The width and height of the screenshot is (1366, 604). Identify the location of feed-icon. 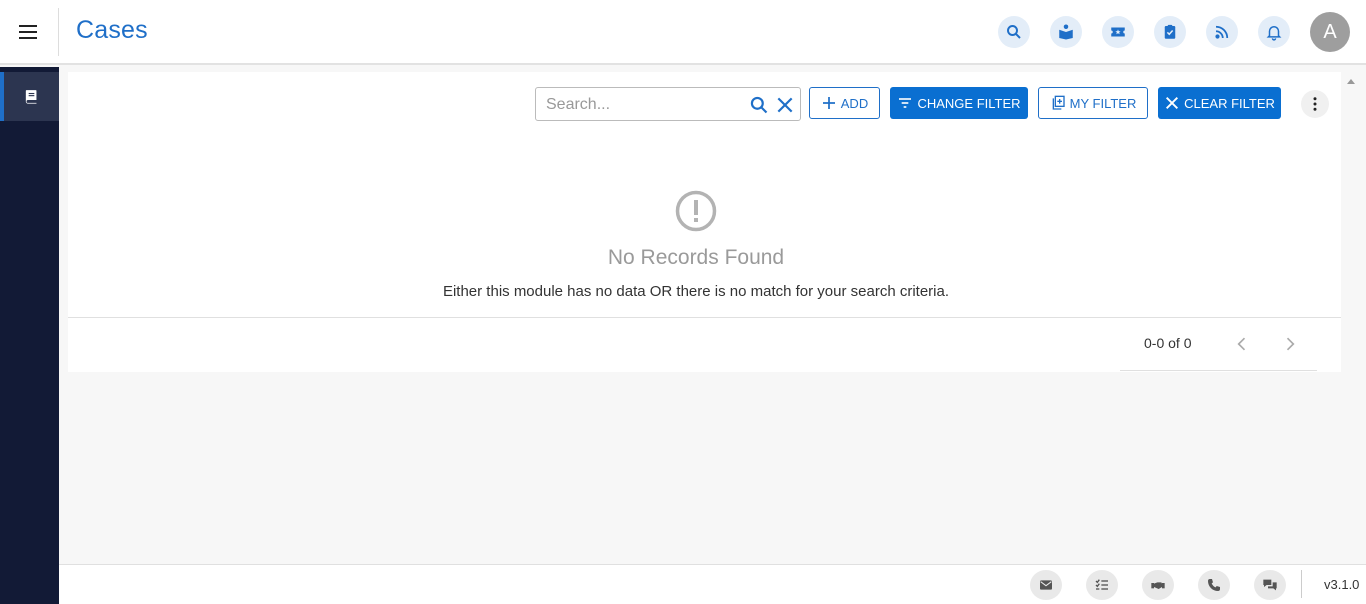
(1222, 32).